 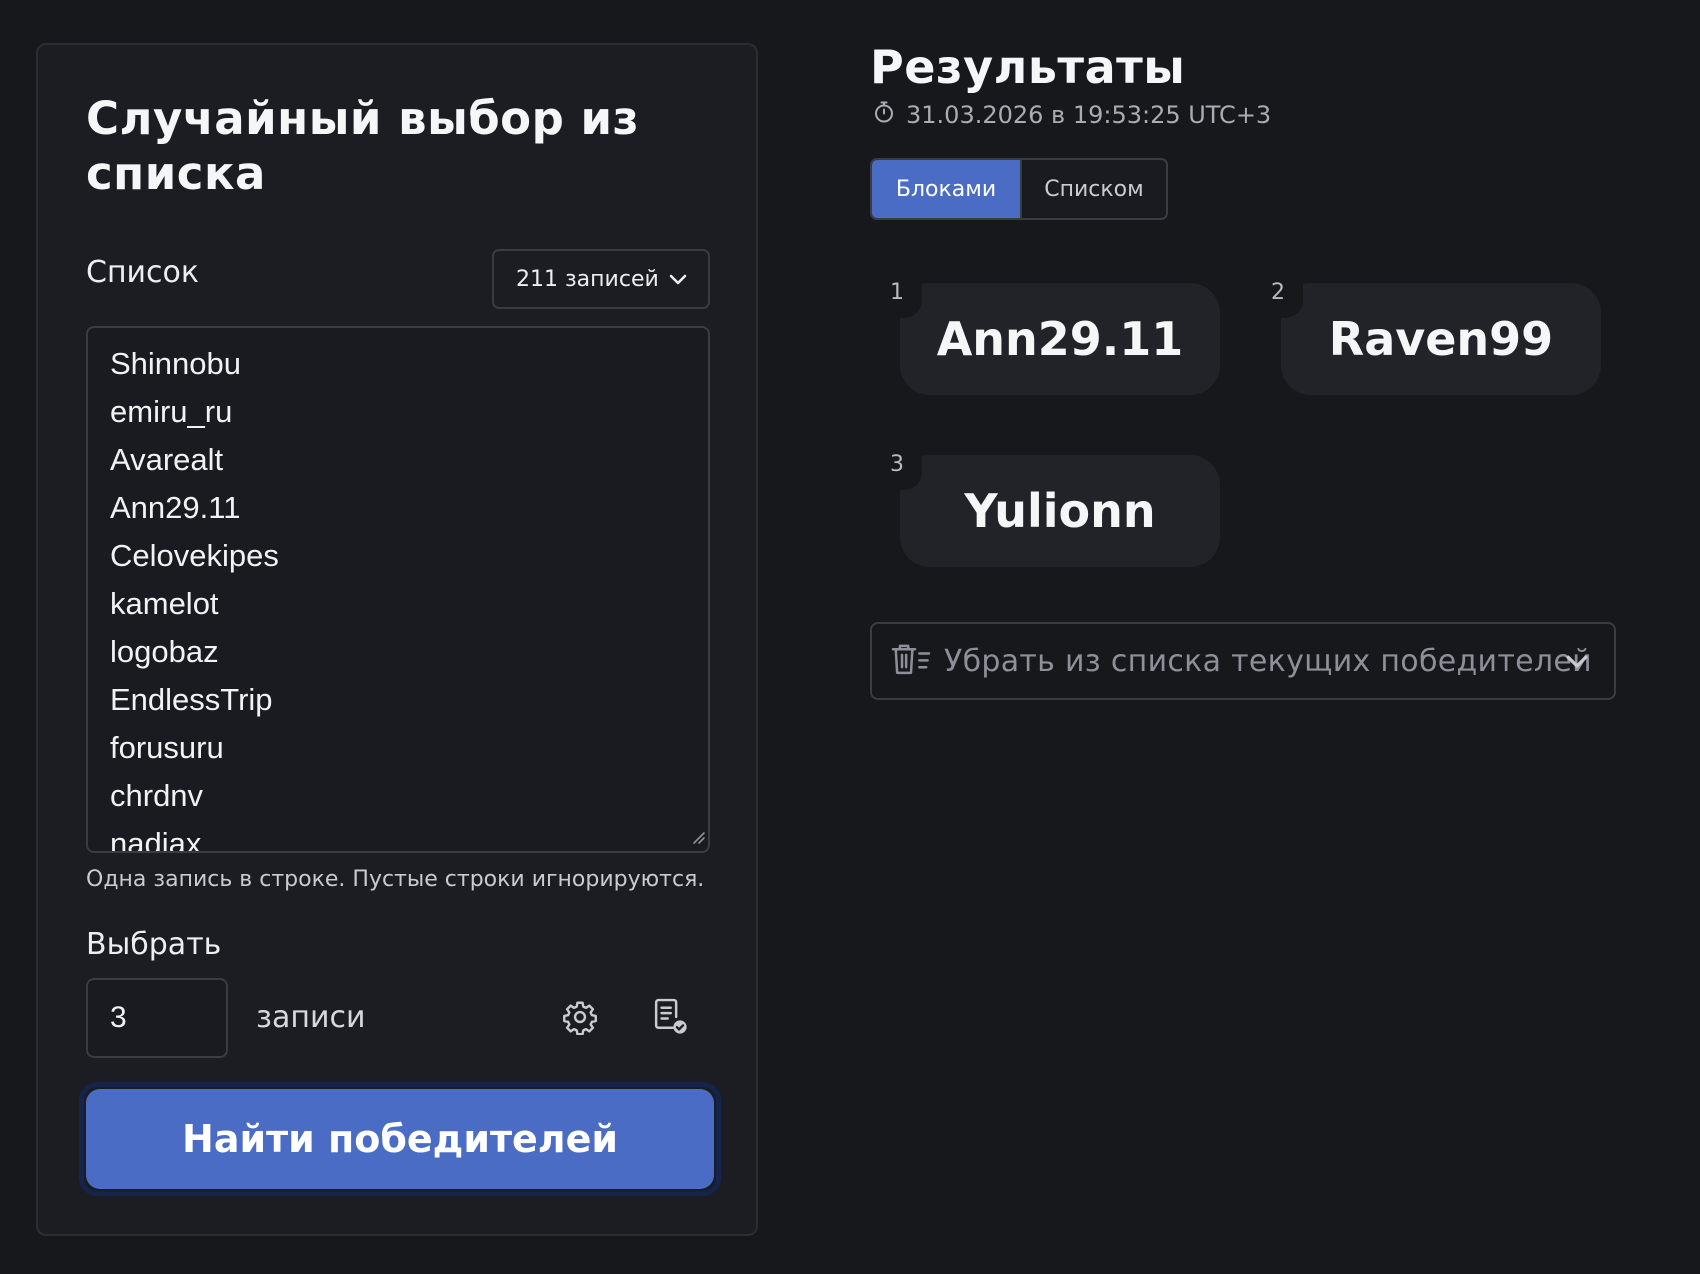 I want to click on trash-list-icon, so click(x=911, y=661).